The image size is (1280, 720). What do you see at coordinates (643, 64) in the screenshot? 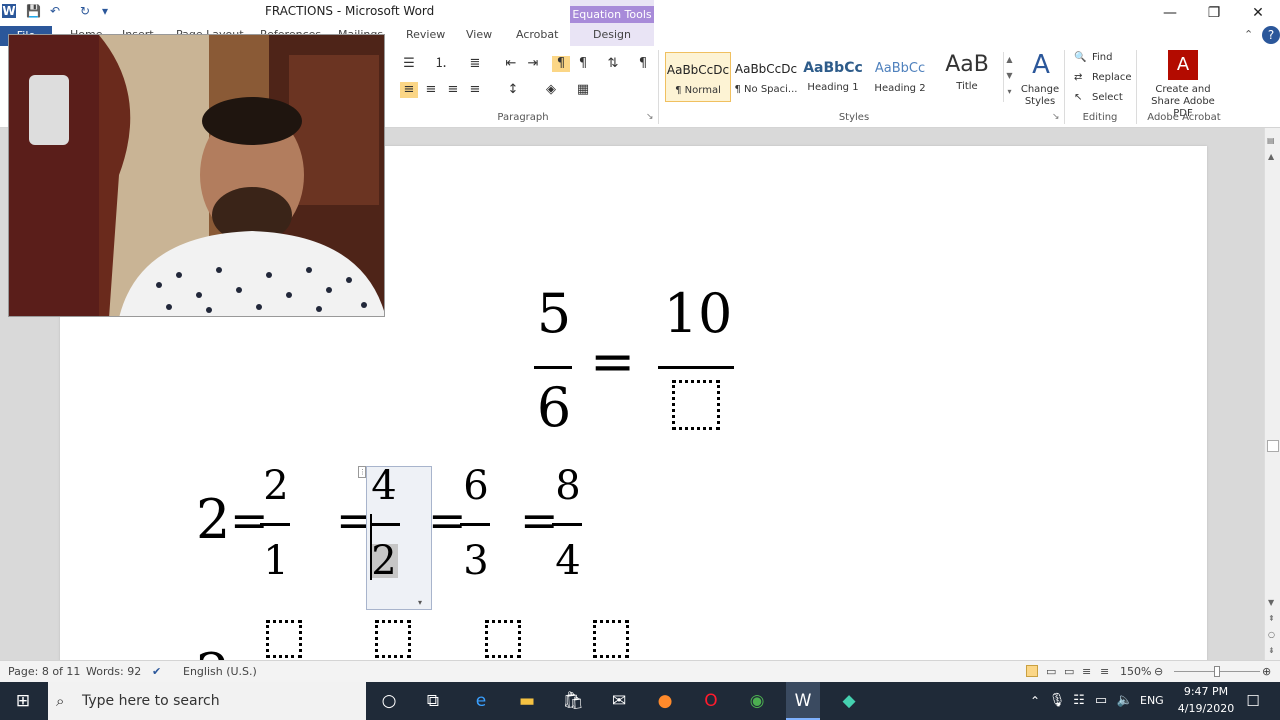
I see `show-formatting-icon: ¶` at bounding box center [643, 64].